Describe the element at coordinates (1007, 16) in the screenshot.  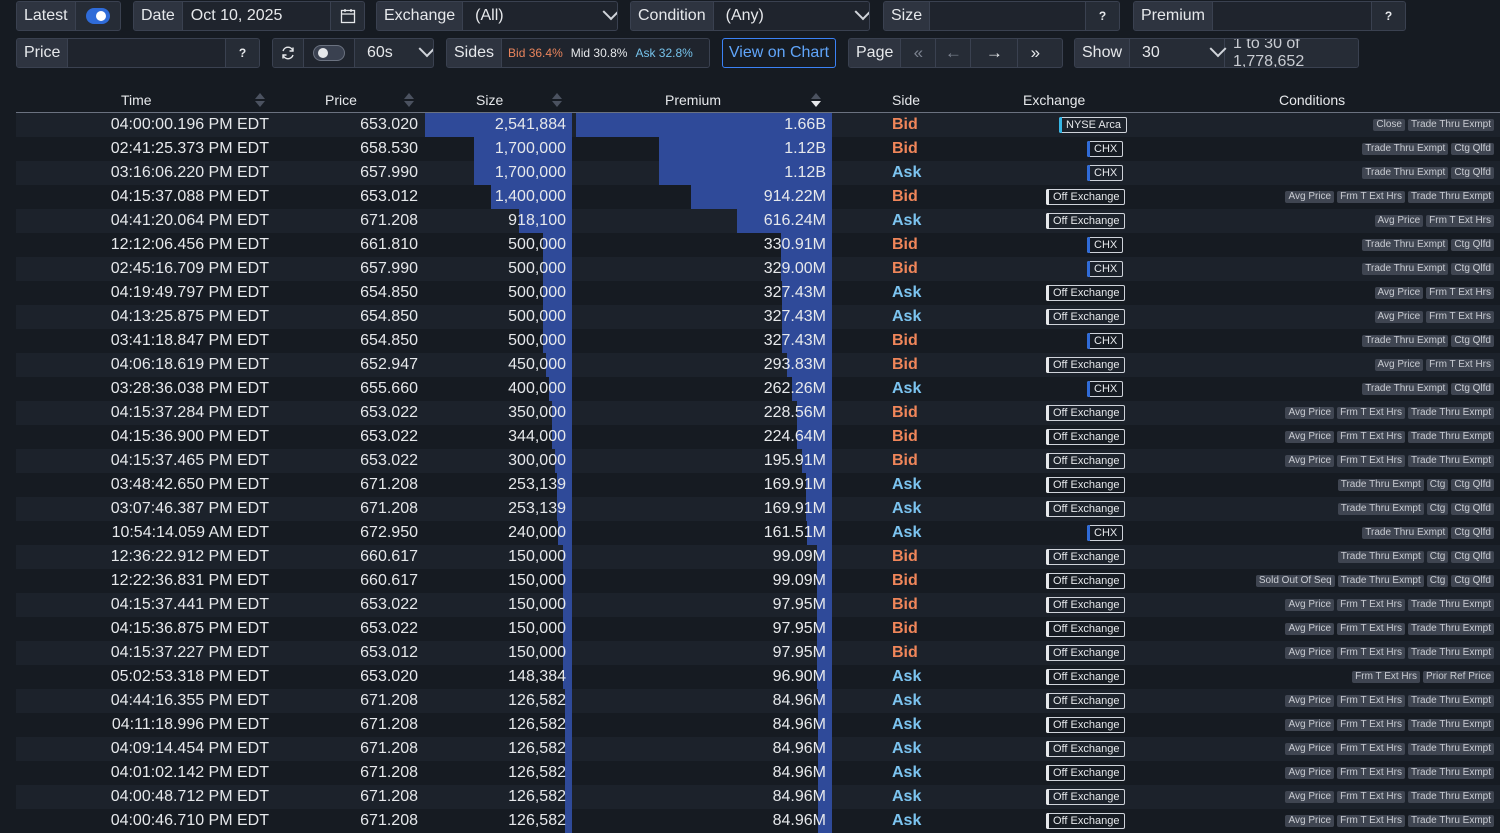
I see `size-input` at that location.